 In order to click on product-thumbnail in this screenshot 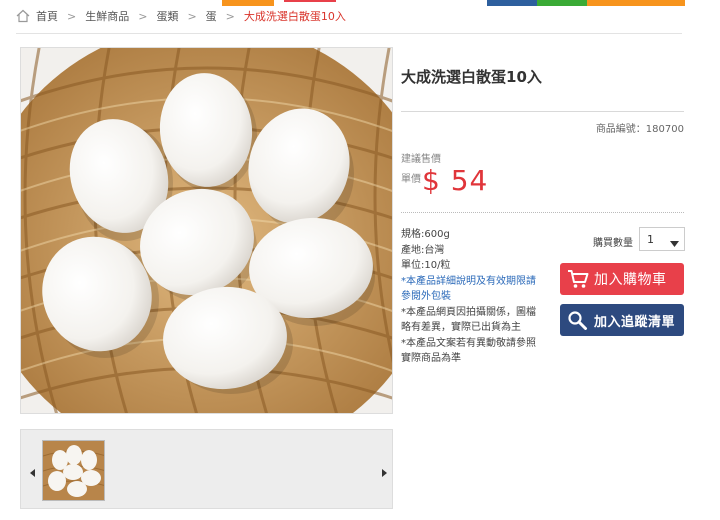, I will do `click(73, 470)`.